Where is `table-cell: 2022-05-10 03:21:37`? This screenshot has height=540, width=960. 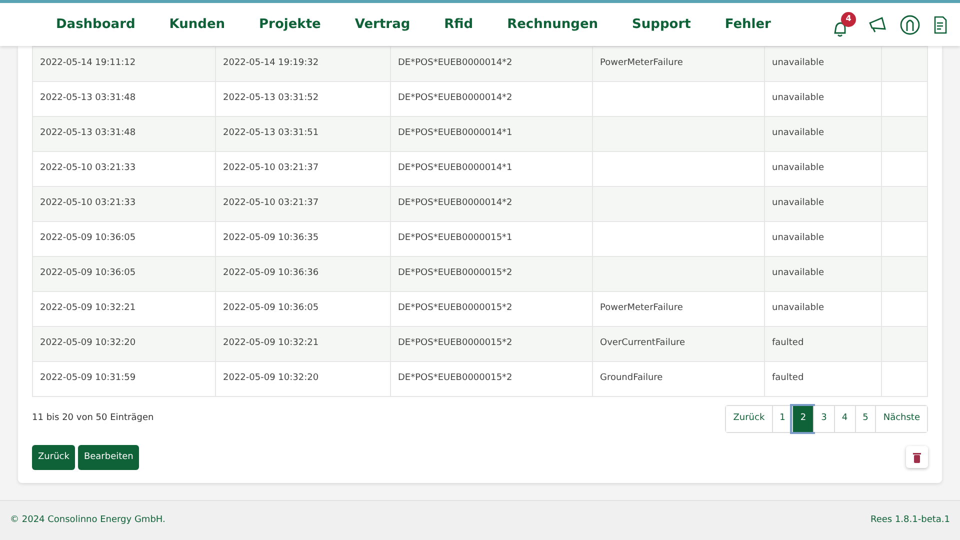 table-cell: 2022-05-10 03:21:37 is located at coordinates (303, 204).